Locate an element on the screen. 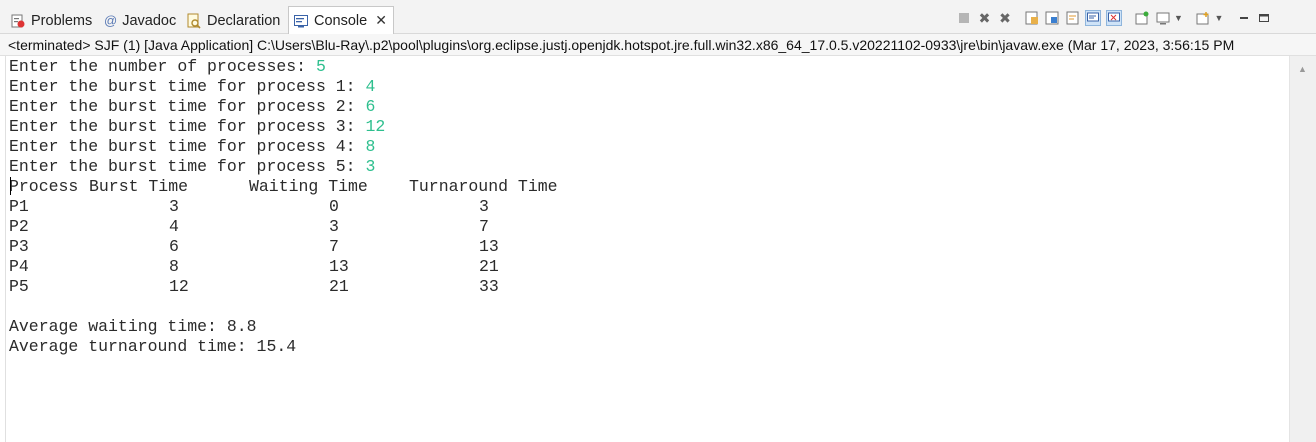  console-toolbar: ✖ ✖ ▼ ▼ is located at coordinates (1116, 18).